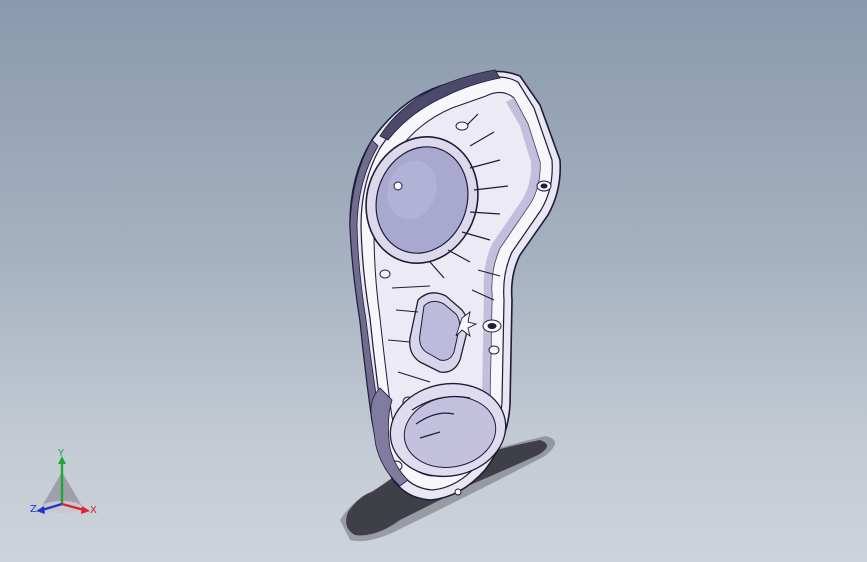 The height and width of the screenshot is (562, 867). What do you see at coordinates (40, 510) in the screenshot?
I see `z-axis-arrow-icon` at bounding box center [40, 510].